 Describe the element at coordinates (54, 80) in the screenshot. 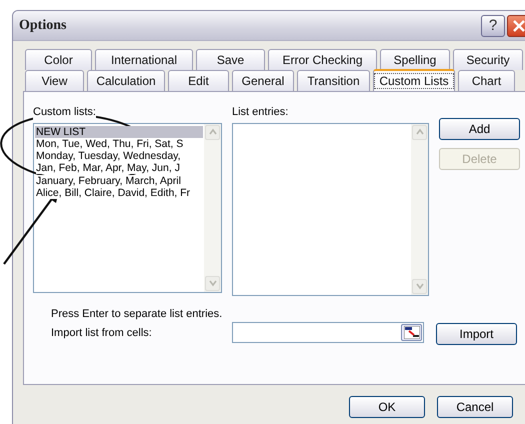

I see `tab: View` at that location.